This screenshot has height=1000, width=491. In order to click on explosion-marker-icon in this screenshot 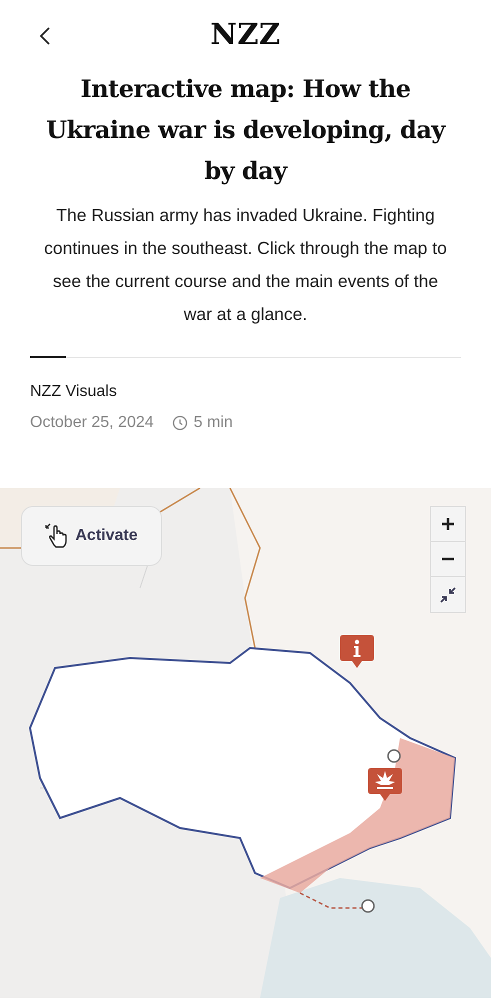, I will do `click(385, 785)`.